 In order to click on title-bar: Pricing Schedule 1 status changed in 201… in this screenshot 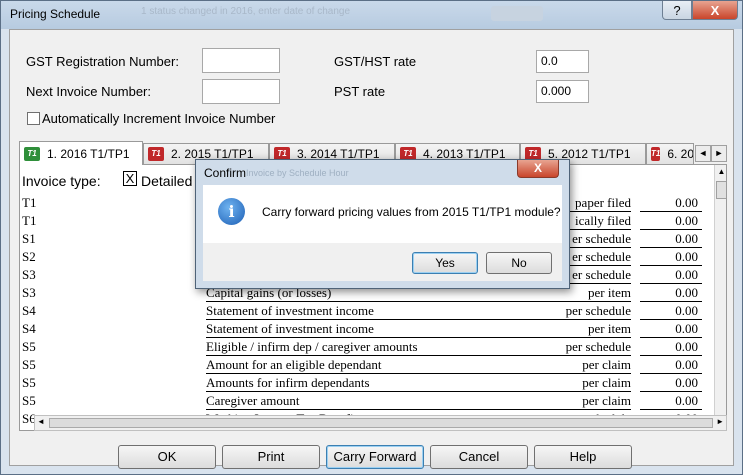, I will do `click(371, 15)`.